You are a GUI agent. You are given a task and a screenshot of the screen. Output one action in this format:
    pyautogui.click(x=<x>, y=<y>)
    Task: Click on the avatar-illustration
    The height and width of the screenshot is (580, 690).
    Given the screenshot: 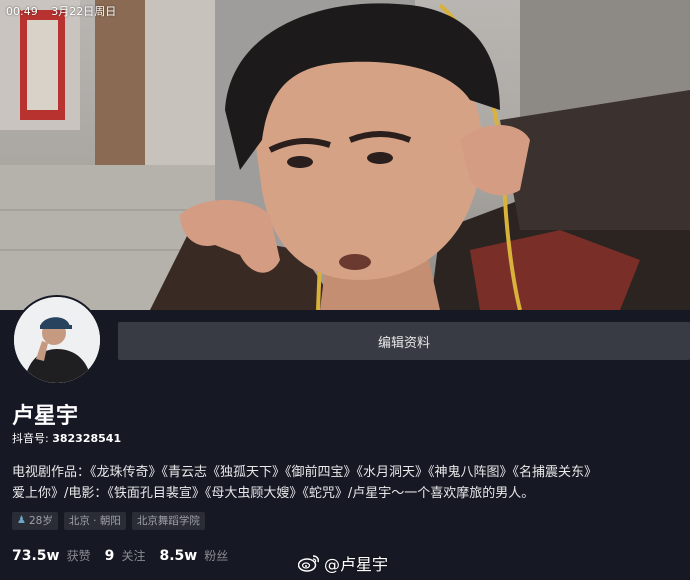 What is the action you would take?
    pyautogui.click(x=57, y=340)
    